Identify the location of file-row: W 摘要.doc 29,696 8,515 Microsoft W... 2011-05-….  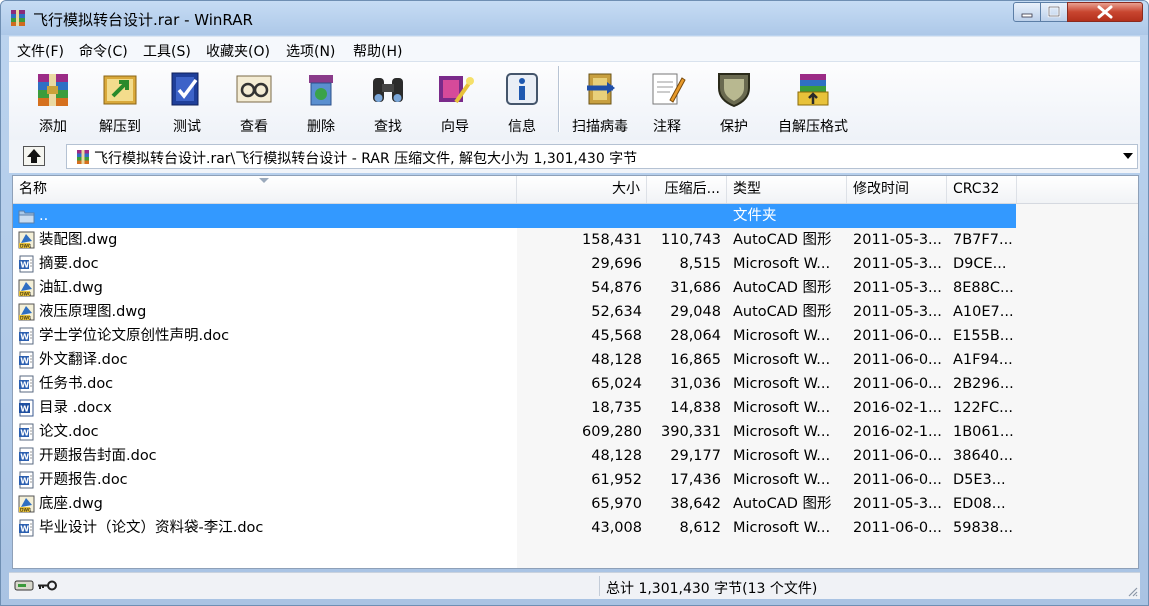
(514, 264).